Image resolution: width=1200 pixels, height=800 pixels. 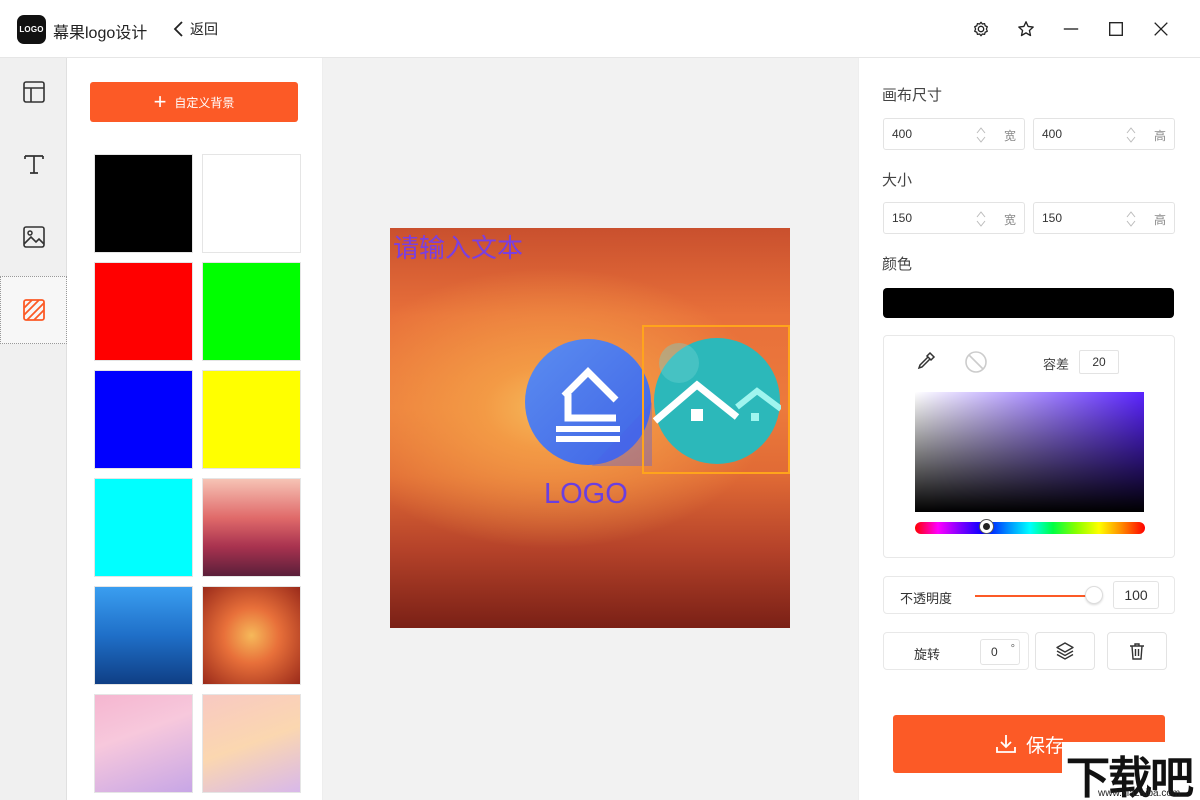 I want to click on back-button: 返回, so click(x=195, y=29).